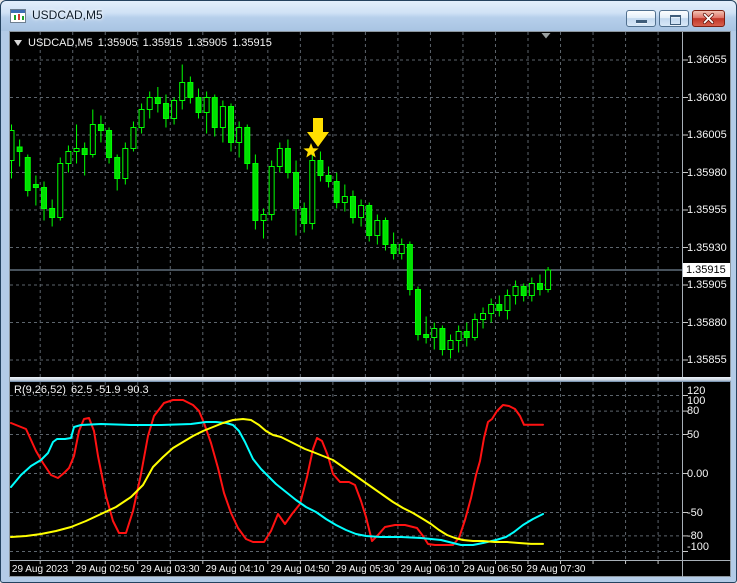  Describe the element at coordinates (707, 172) in the screenshot. I see `price-axis-label: 1.35980` at that location.